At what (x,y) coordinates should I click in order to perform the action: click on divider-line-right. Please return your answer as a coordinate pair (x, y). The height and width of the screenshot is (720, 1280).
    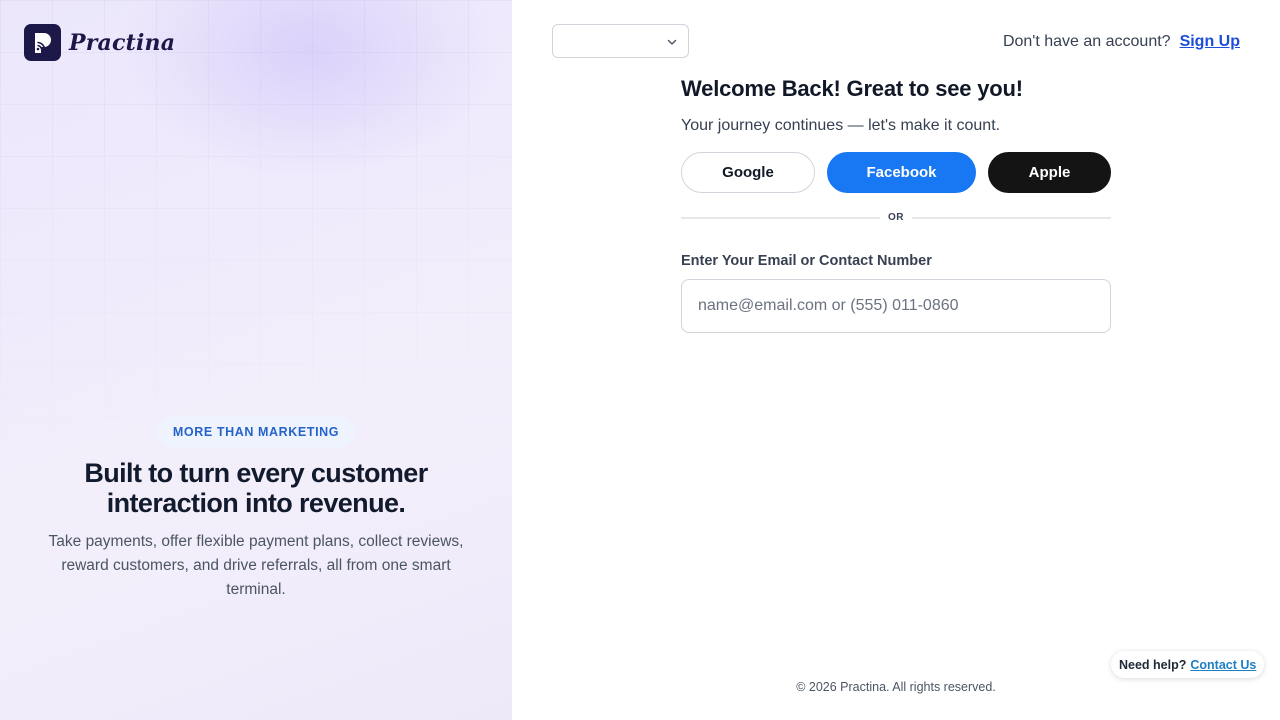
    Looking at the image, I should click on (1011, 217).